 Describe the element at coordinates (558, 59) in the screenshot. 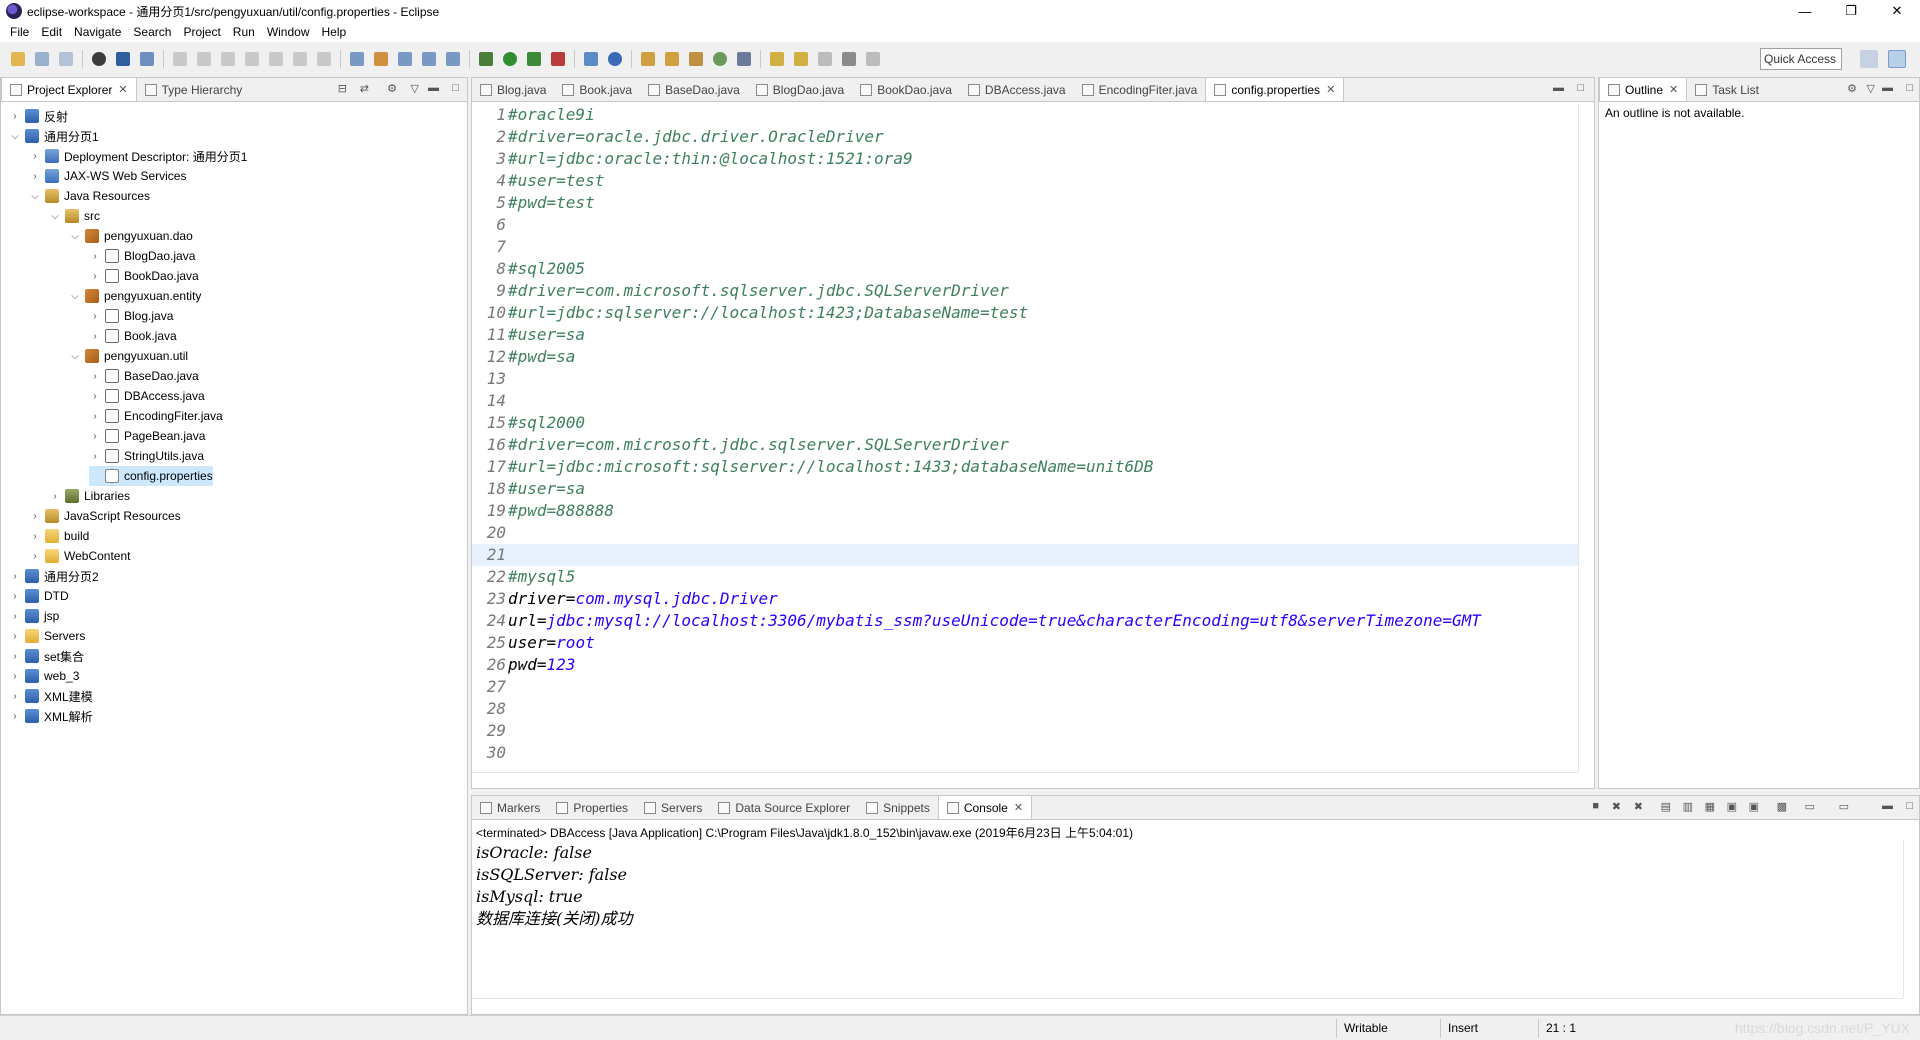

I see `run-external-tools-icon` at that location.